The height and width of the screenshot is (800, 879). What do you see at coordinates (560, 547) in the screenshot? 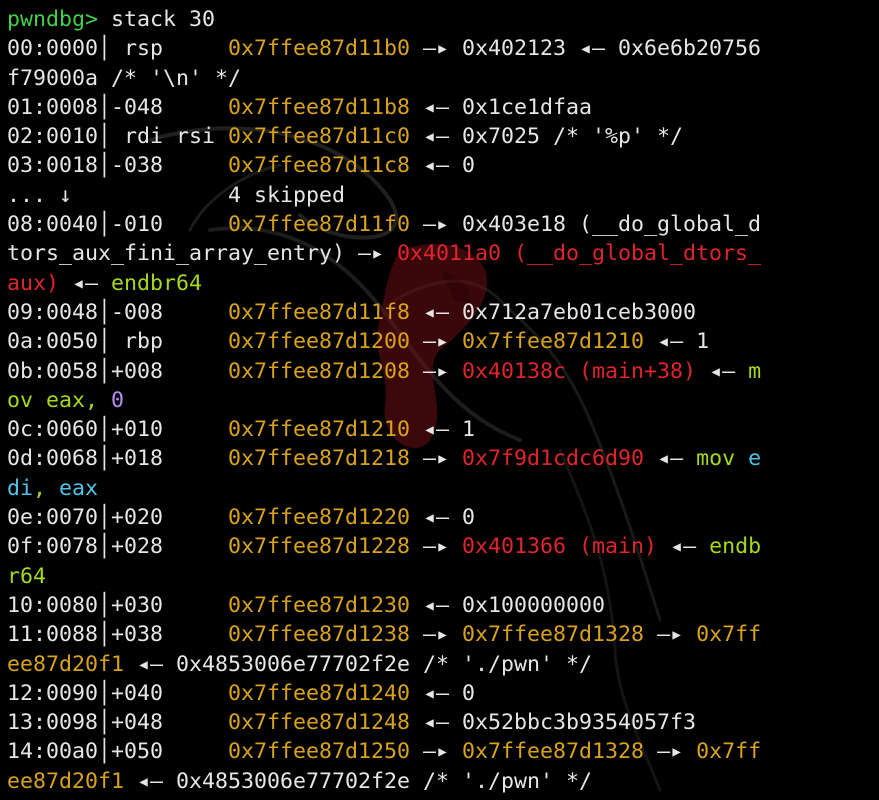
I see `text-segment: 0x401366 (main)` at bounding box center [560, 547].